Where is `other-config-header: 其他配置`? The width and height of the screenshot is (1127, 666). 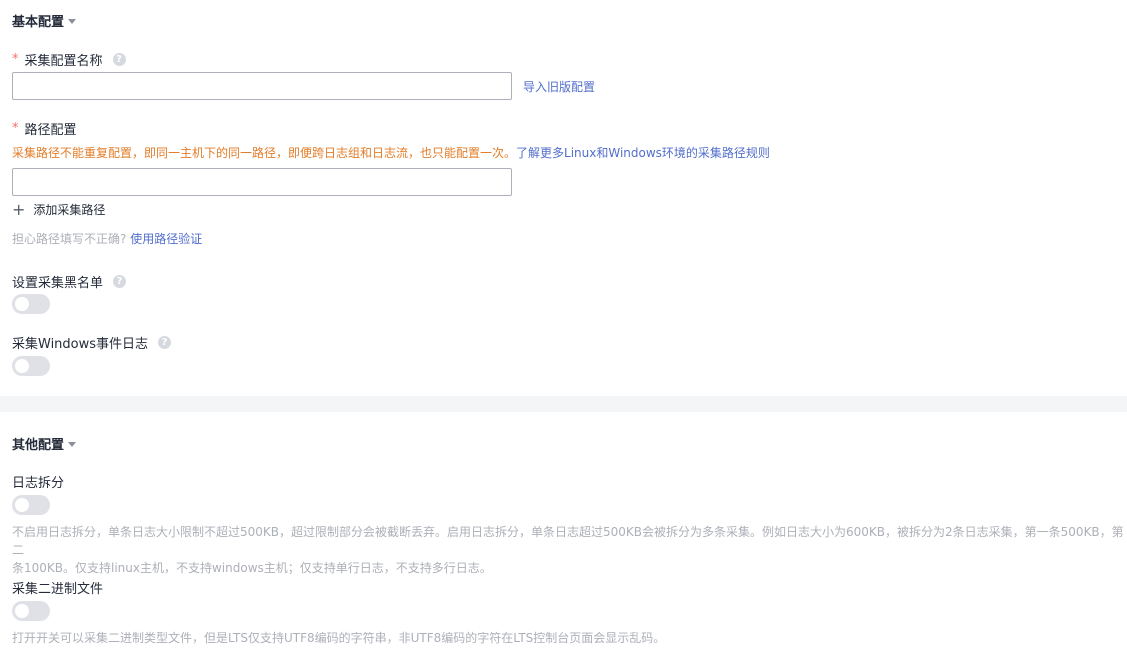
other-config-header: 其他配置 is located at coordinates (44, 443).